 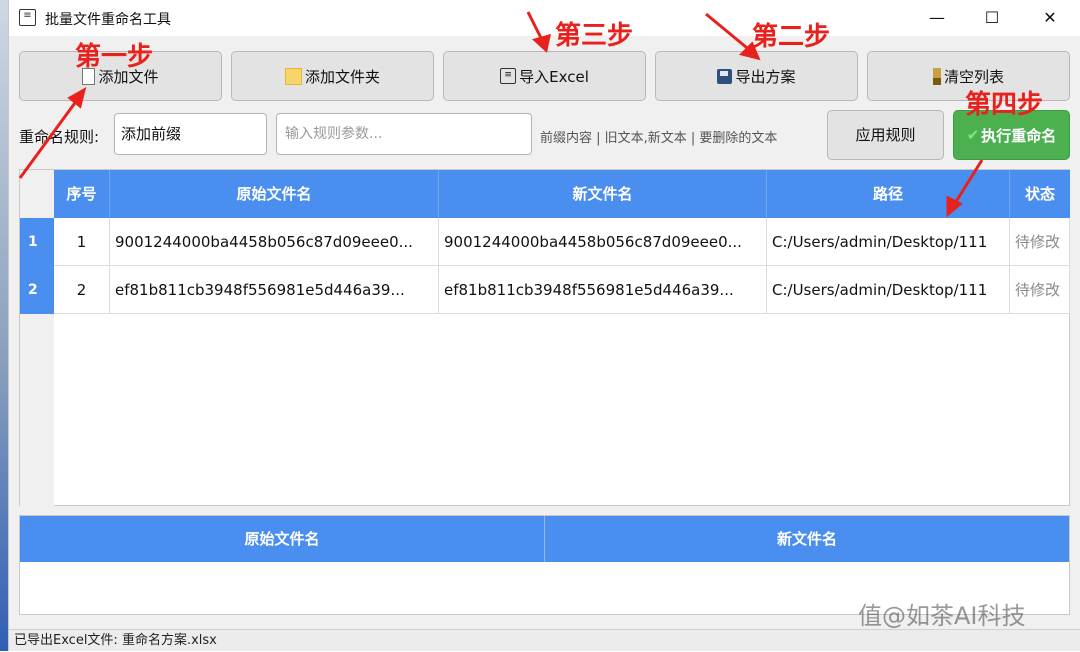 I want to click on desktop-edge, so click(x=4, y=325).